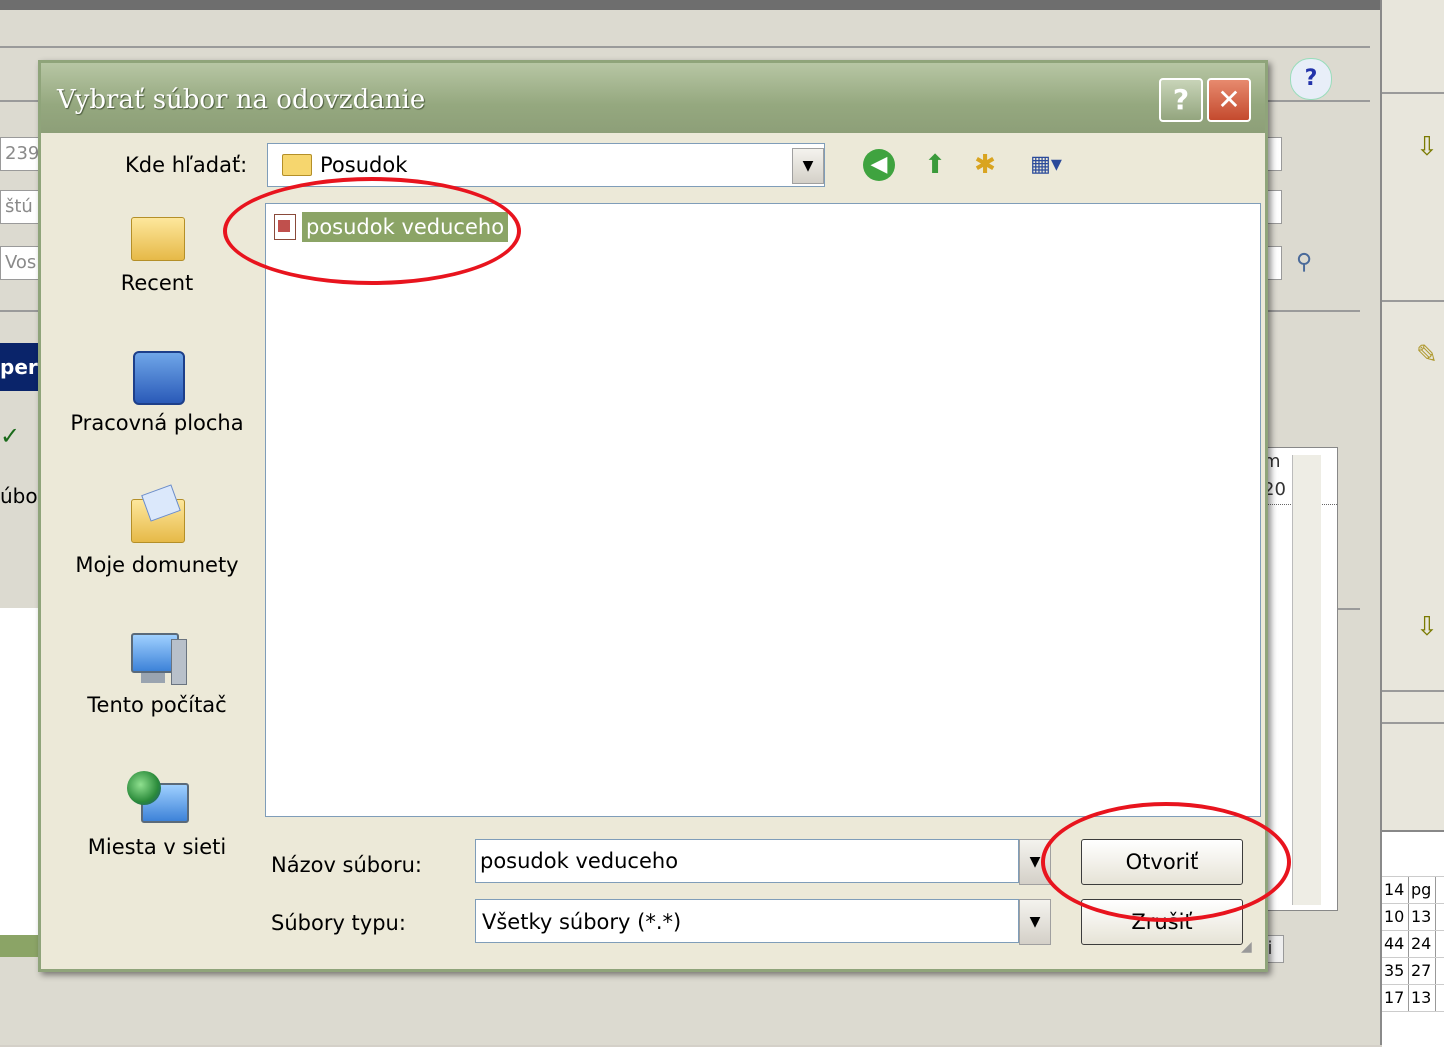 This screenshot has height=1047, width=1444. I want to click on filename-input, so click(747, 861).